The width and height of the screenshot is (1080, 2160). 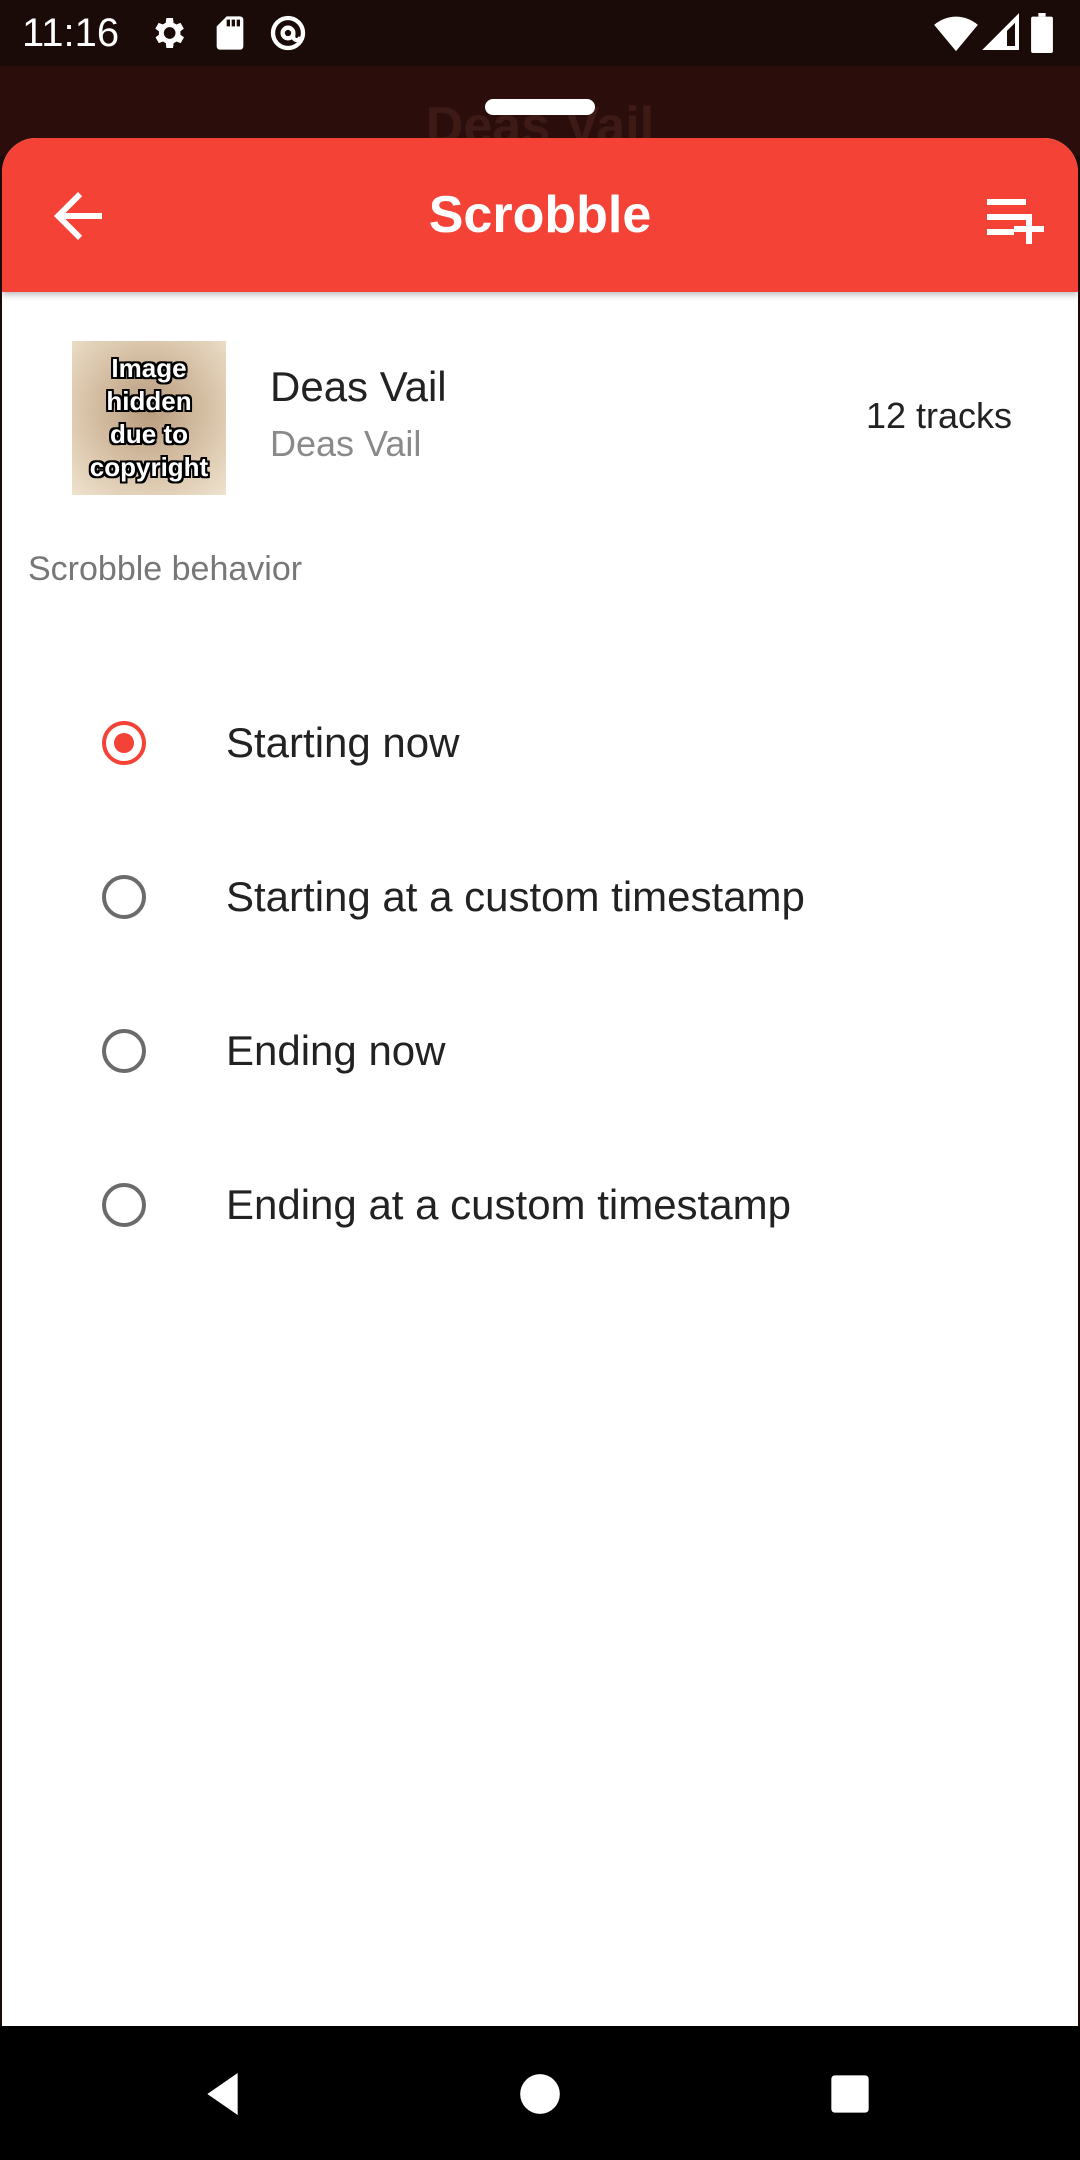 I want to click on album-art: Image hidden due to copyright, so click(x=149, y=418).